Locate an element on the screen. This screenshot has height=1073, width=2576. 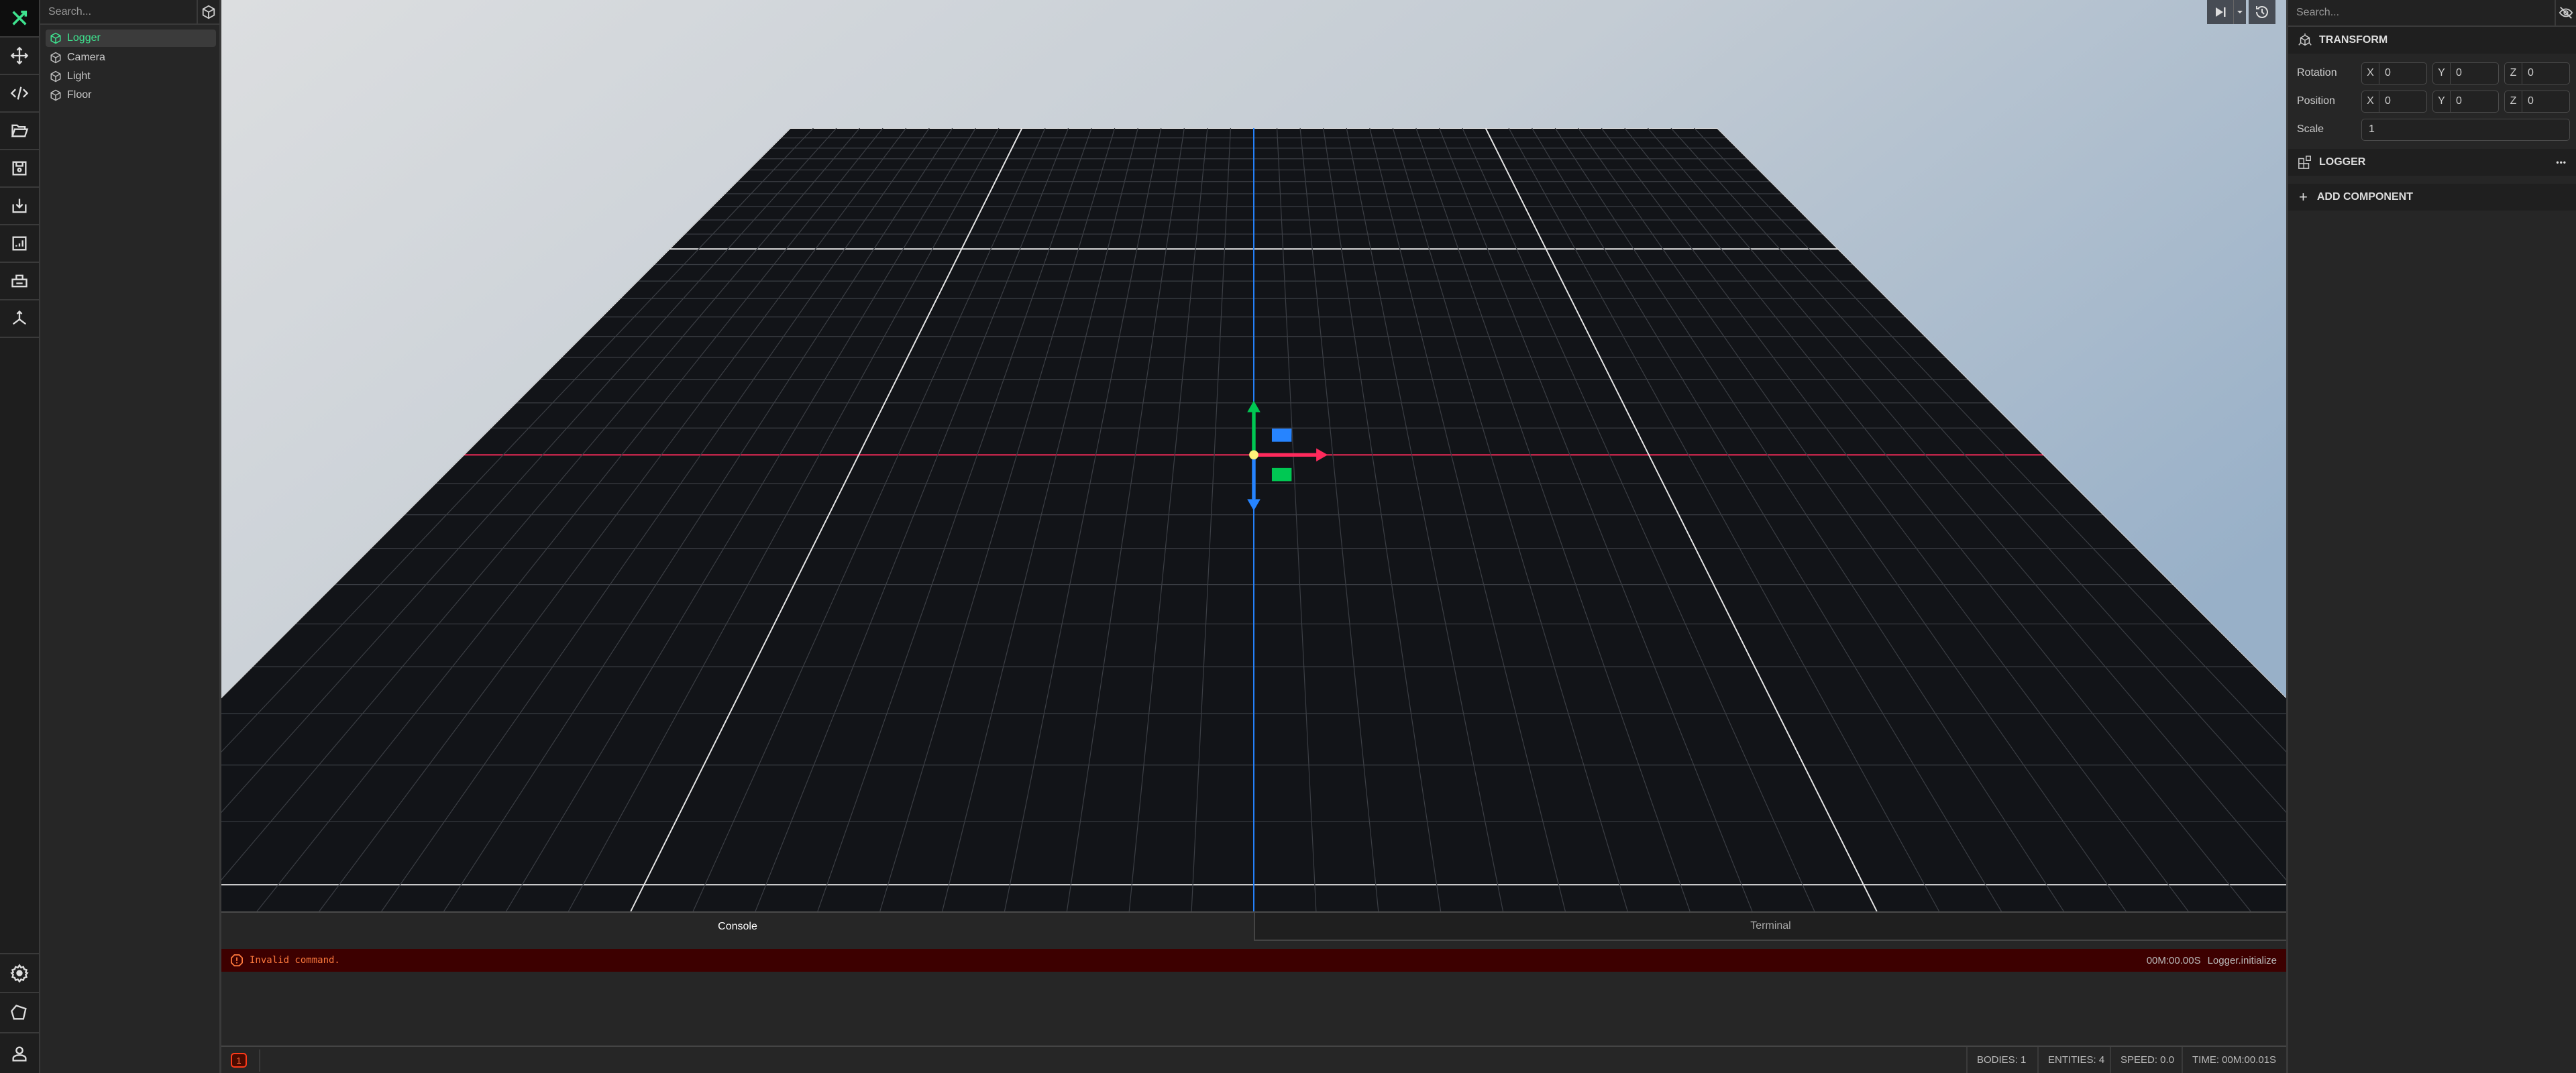
tree-item-floor: Floor is located at coordinates (131, 95).